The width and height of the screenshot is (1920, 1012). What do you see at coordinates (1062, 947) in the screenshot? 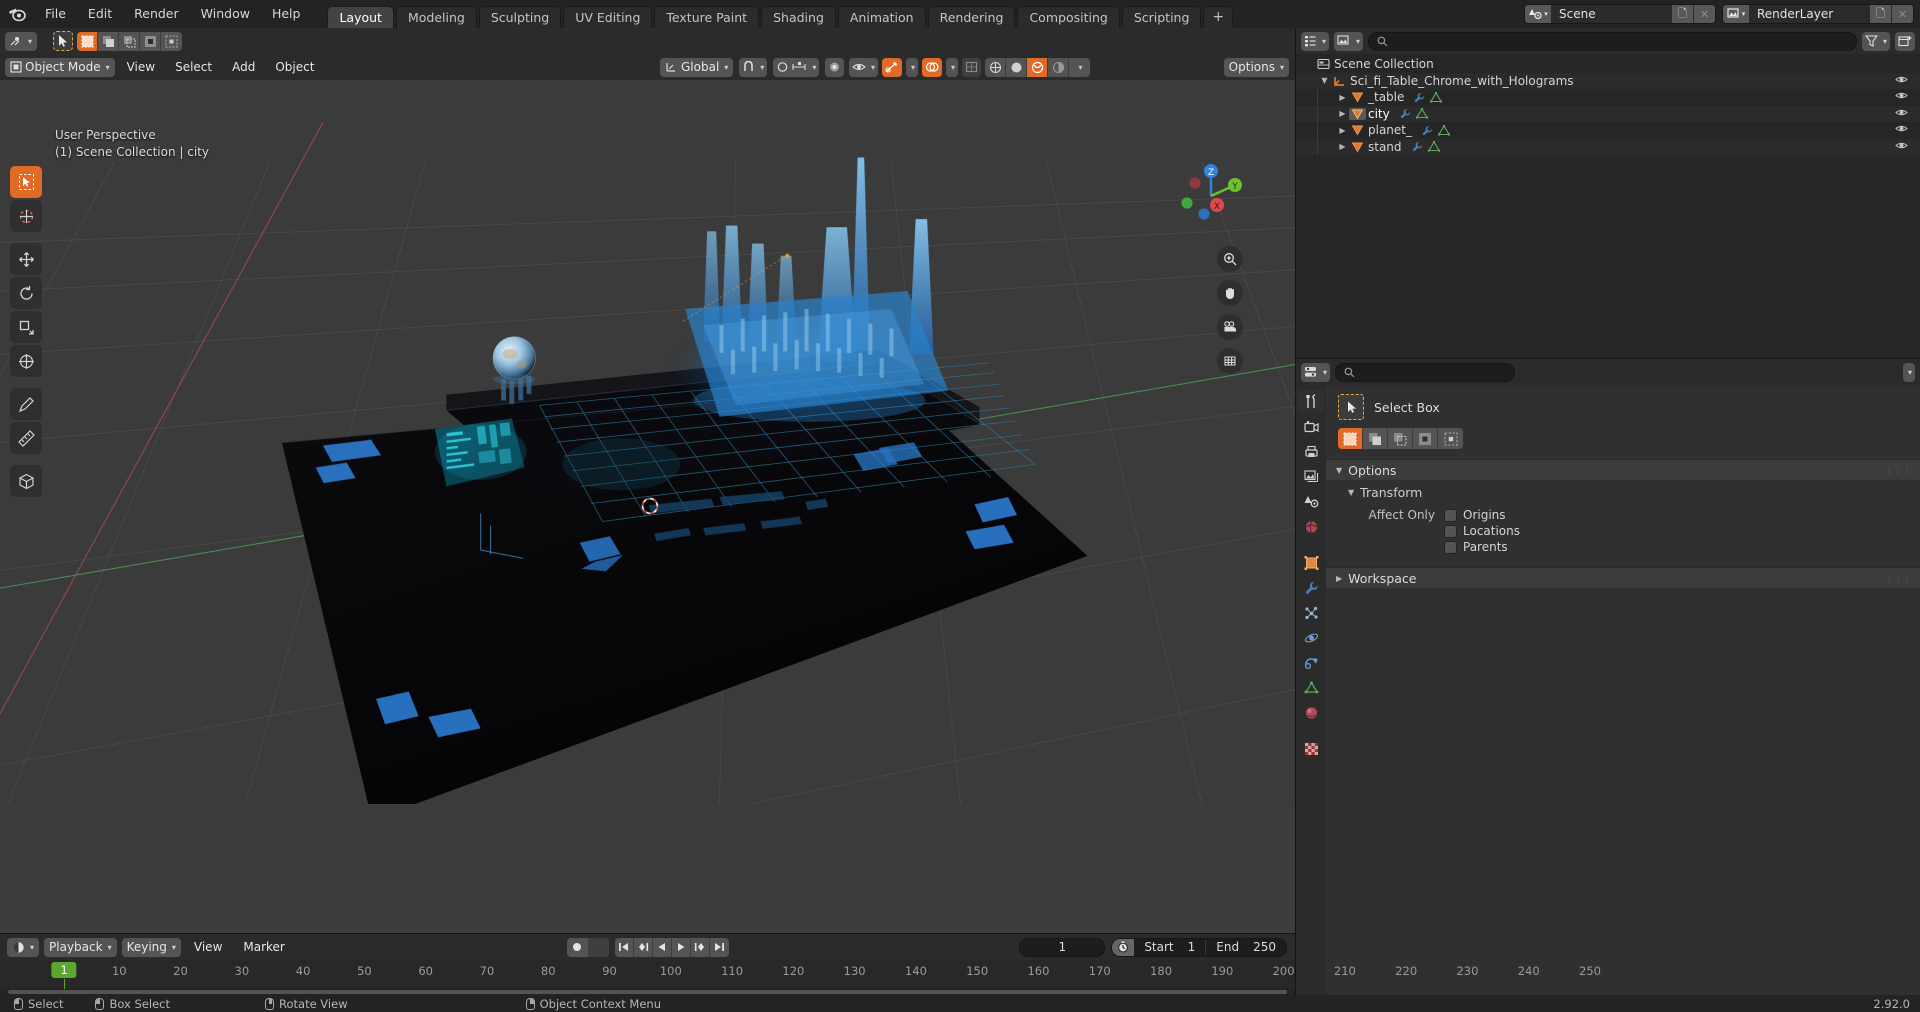
I see `current-frame-field: 1` at bounding box center [1062, 947].